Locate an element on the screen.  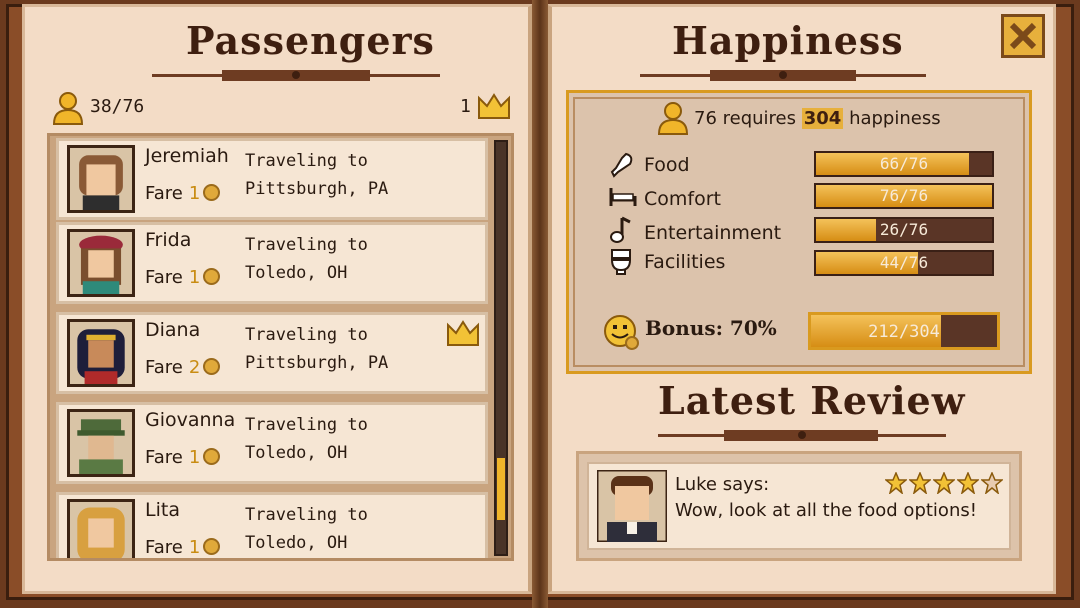
passenger-name: Frida is located at coordinates (168, 240).